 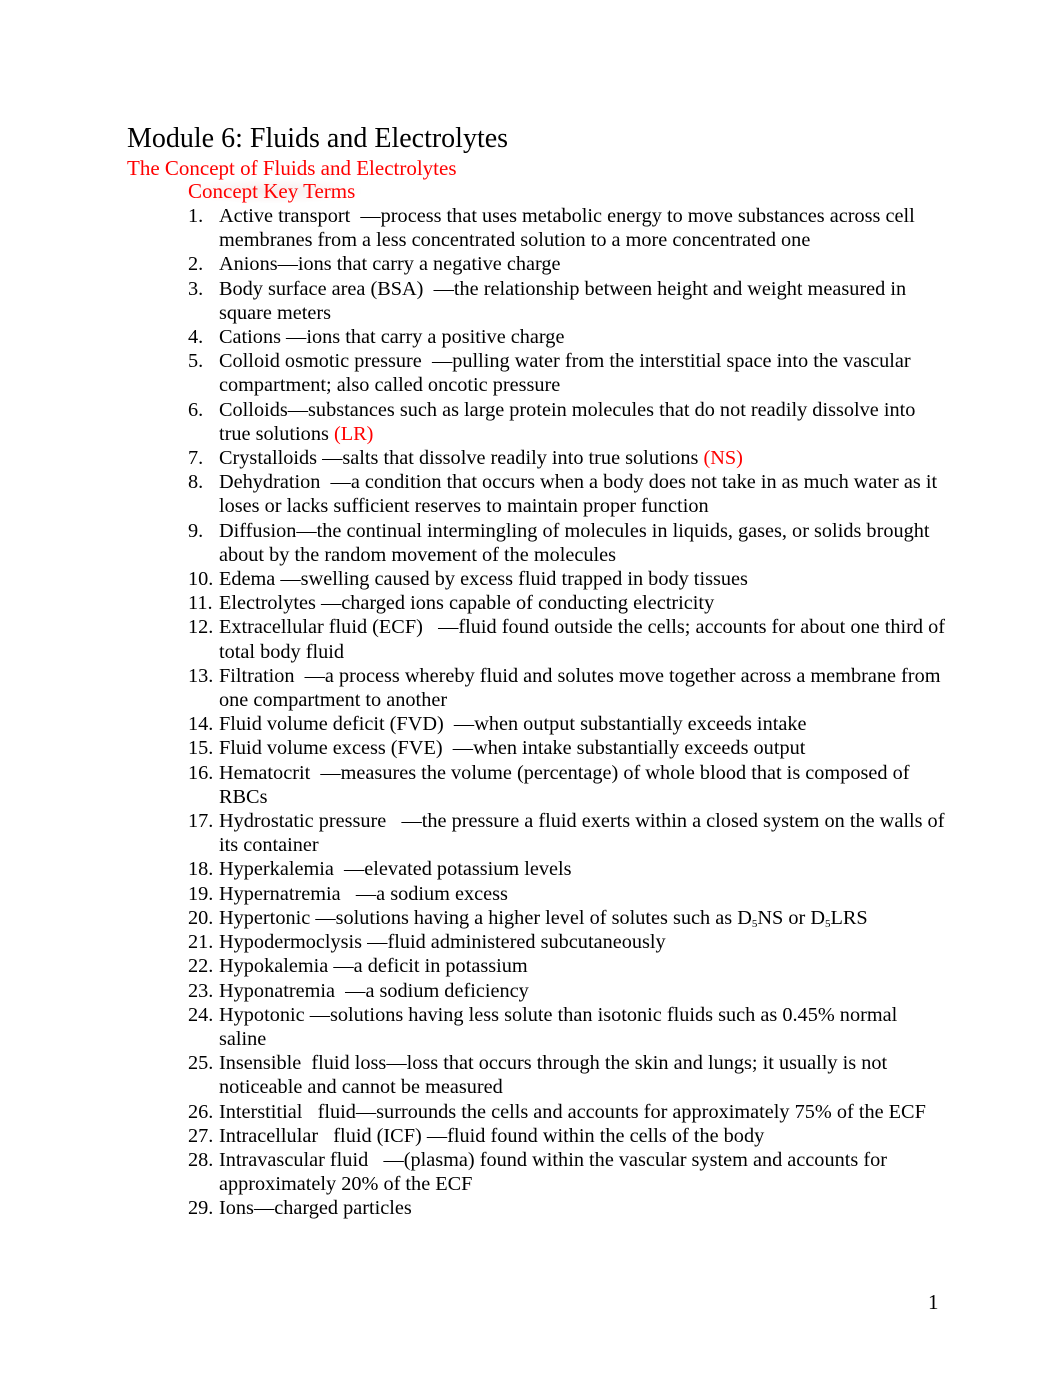 What do you see at coordinates (431, 893) in the screenshot?
I see `term-definition: —a sodium excess` at bounding box center [431, 893].